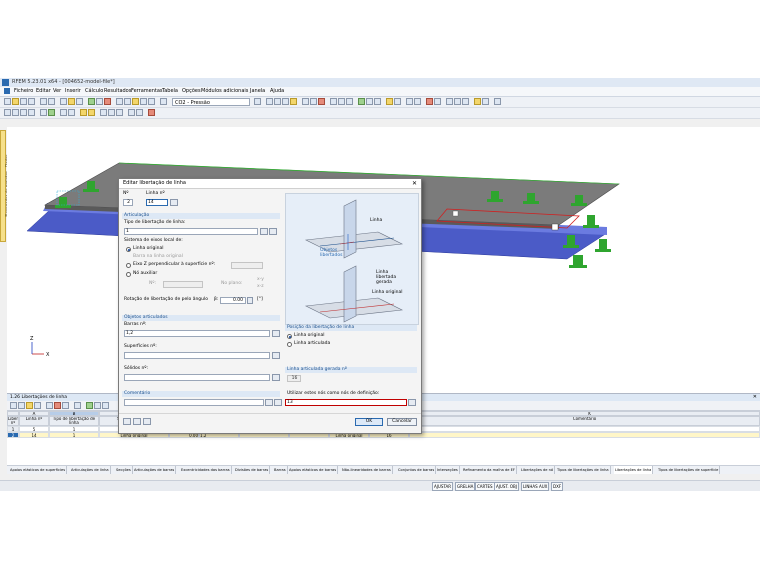  I want to click on surface-no-field, so click(247, 265).